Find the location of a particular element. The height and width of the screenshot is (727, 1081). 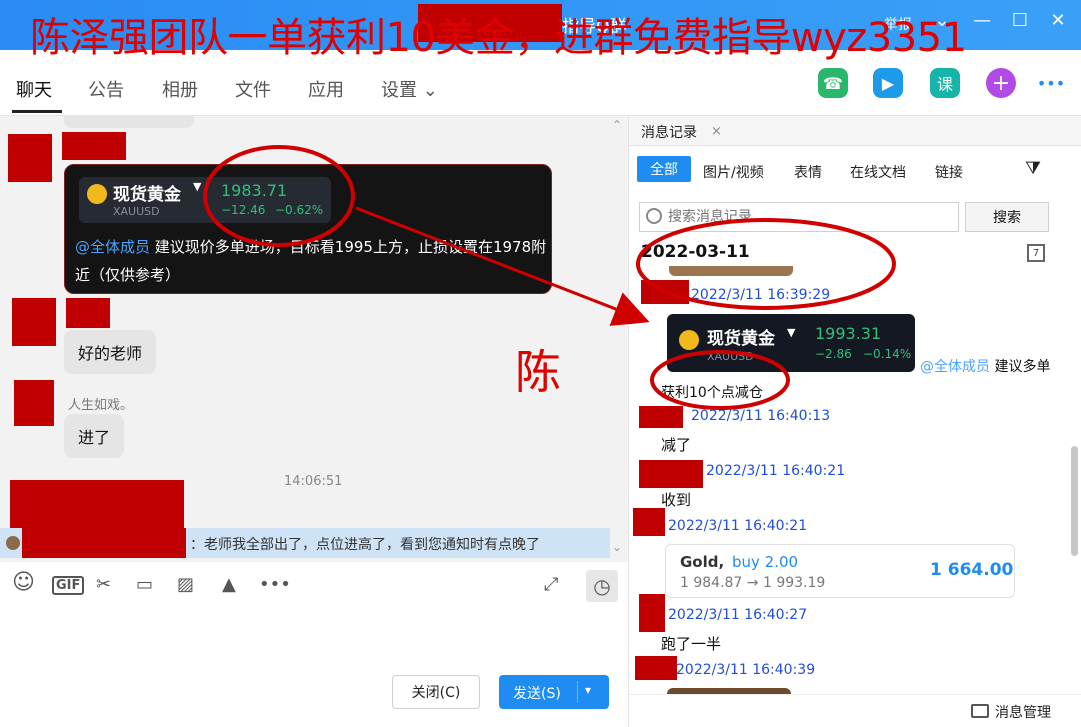

calendar-icon: 7 is located at coordinates (1036, 253).